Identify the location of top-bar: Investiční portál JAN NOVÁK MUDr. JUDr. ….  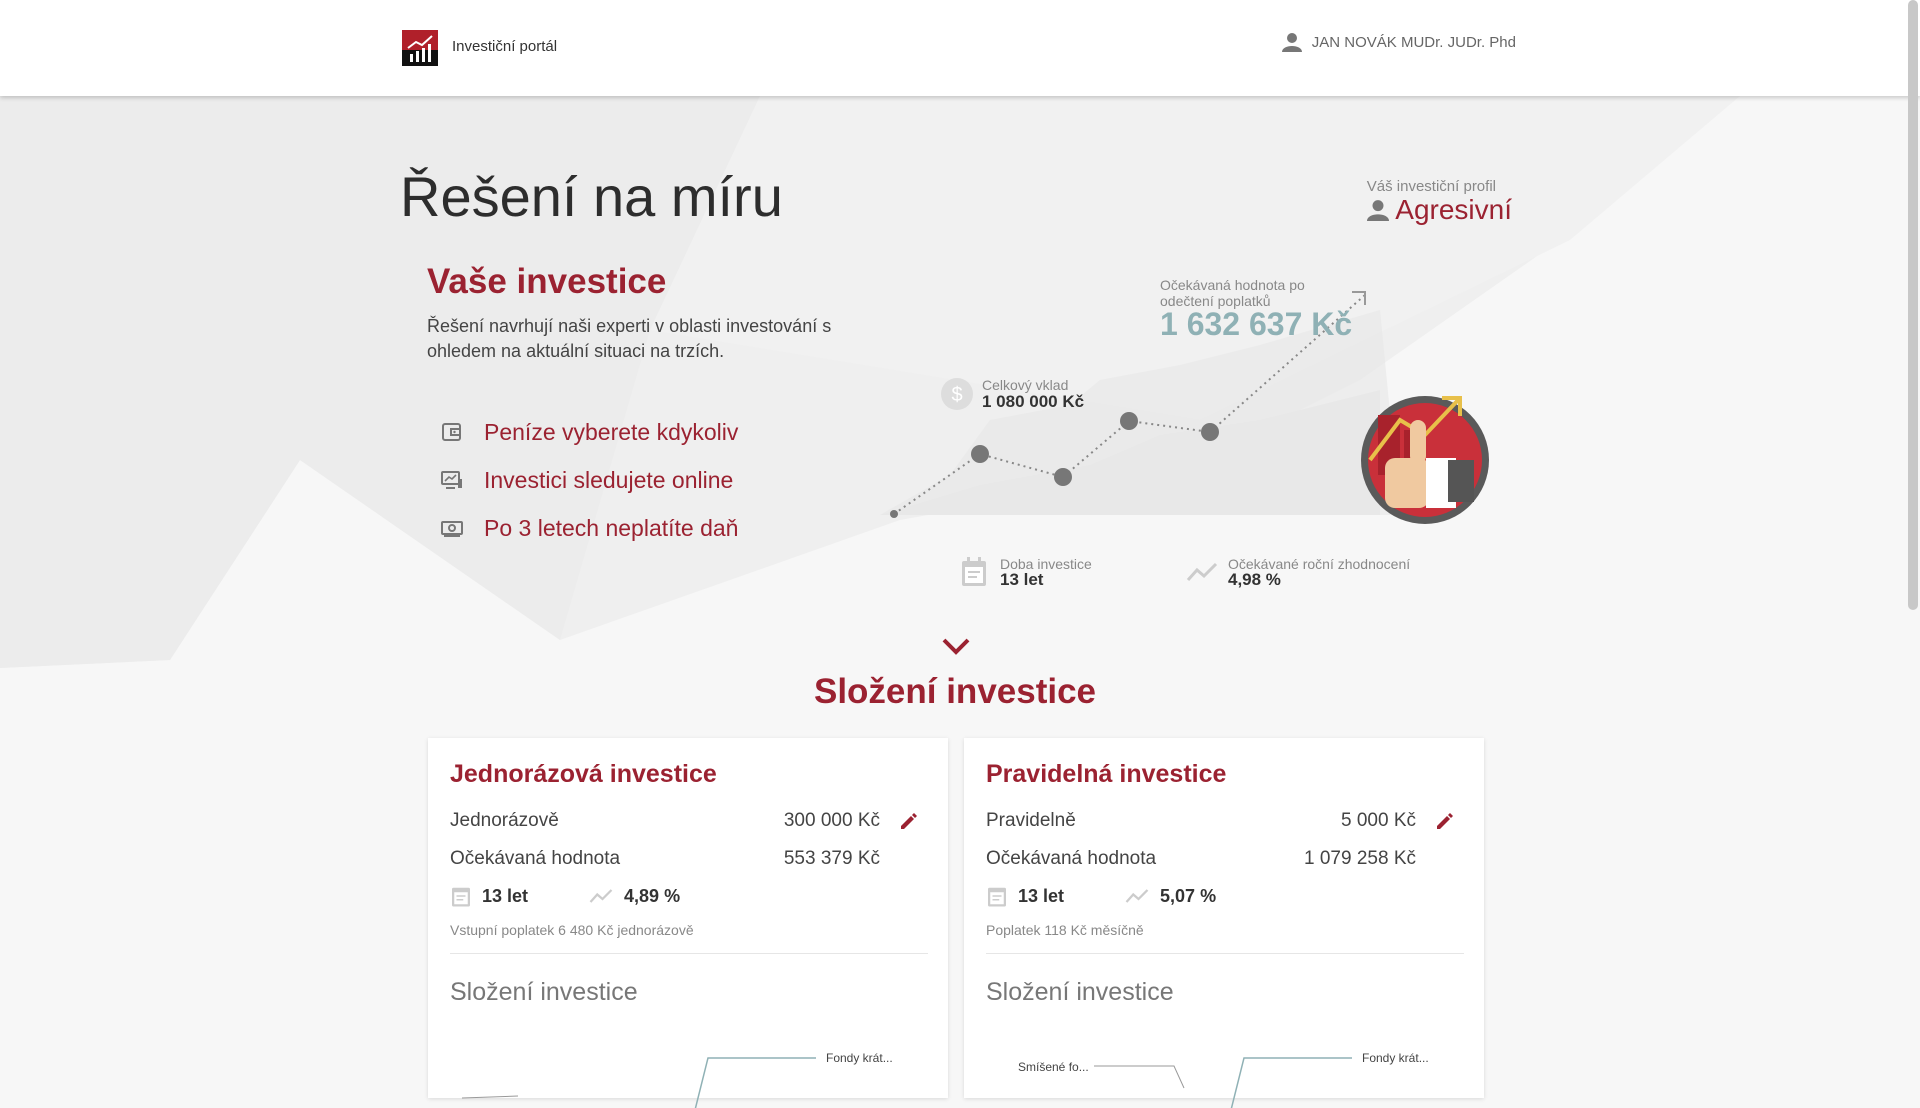
(960, 48).